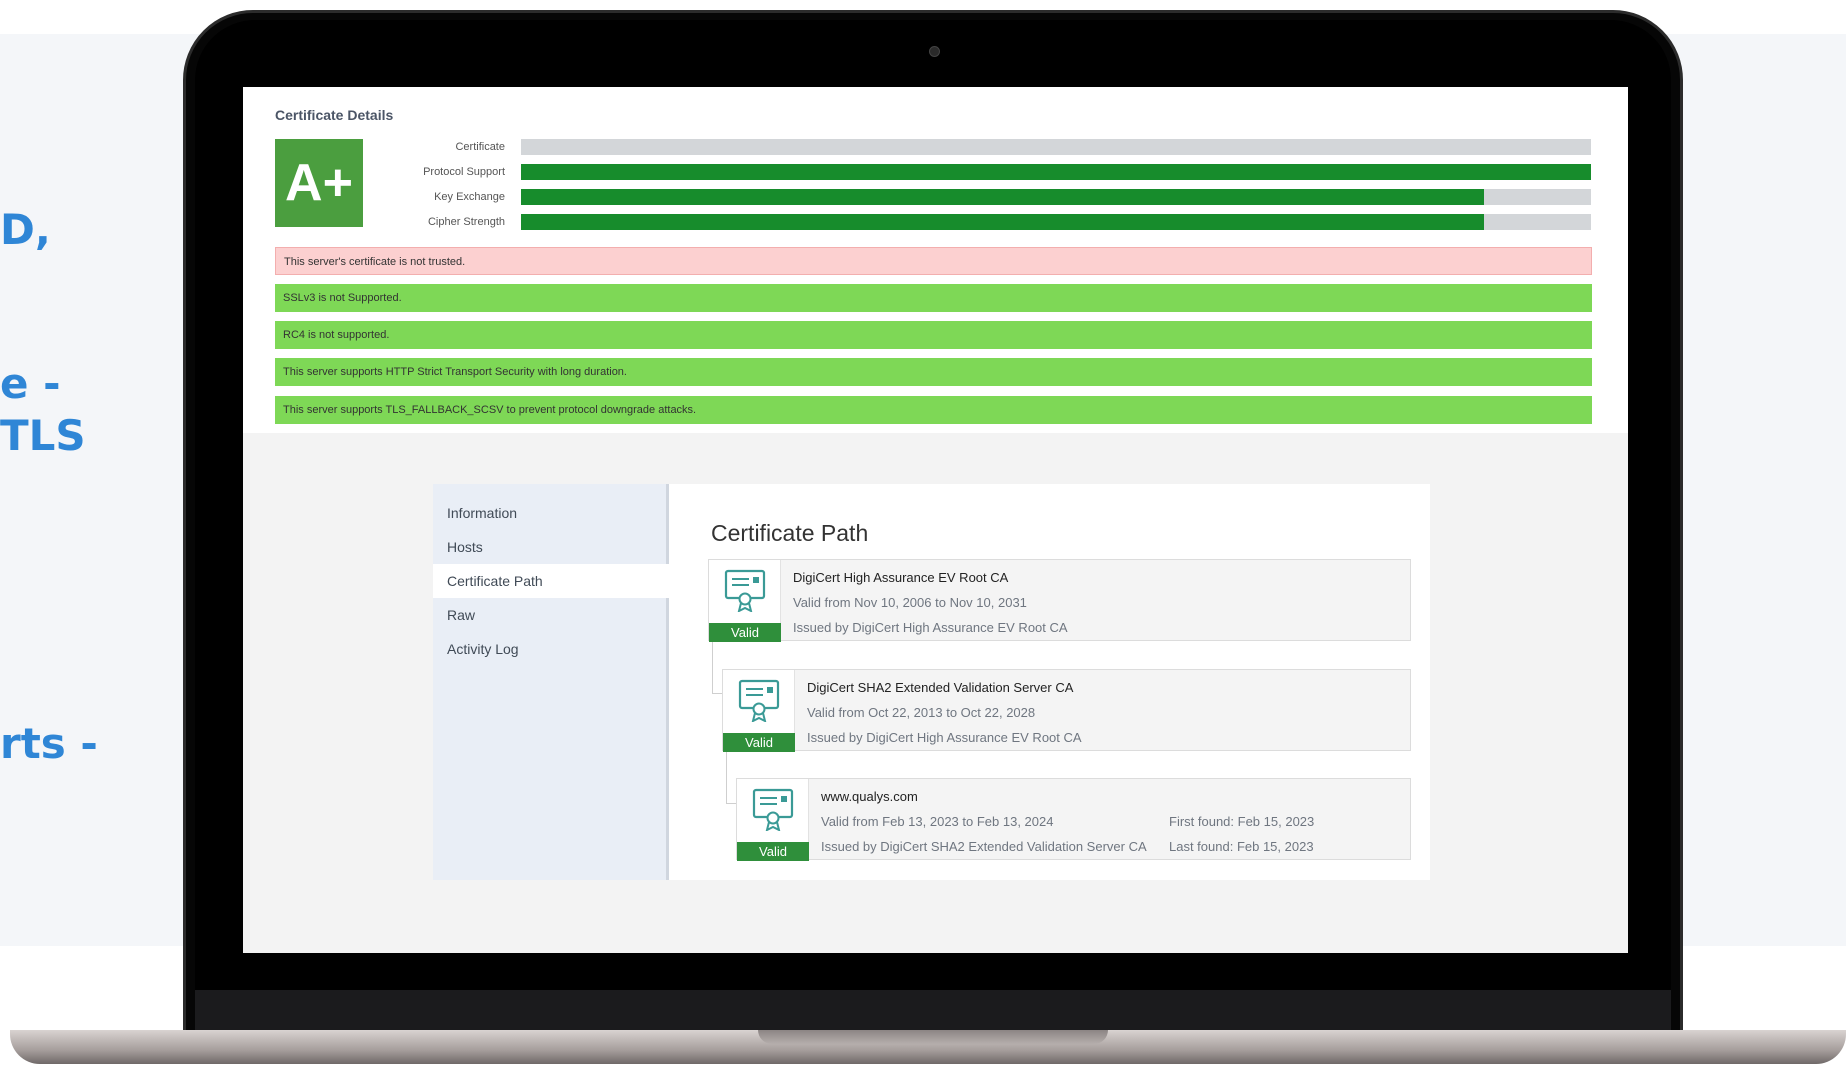 The image size is (1846, 1070). What do you see at coordinates (25, 229) in the screenshot?
I see `side-text-line-1: D,` at bounding box center [25, 229].